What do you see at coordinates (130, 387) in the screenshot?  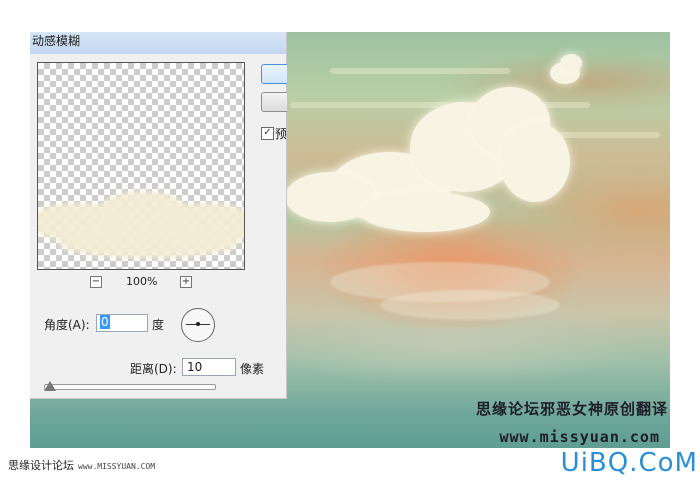 I see `distance-slider-track` at bounding box center [130, 387].